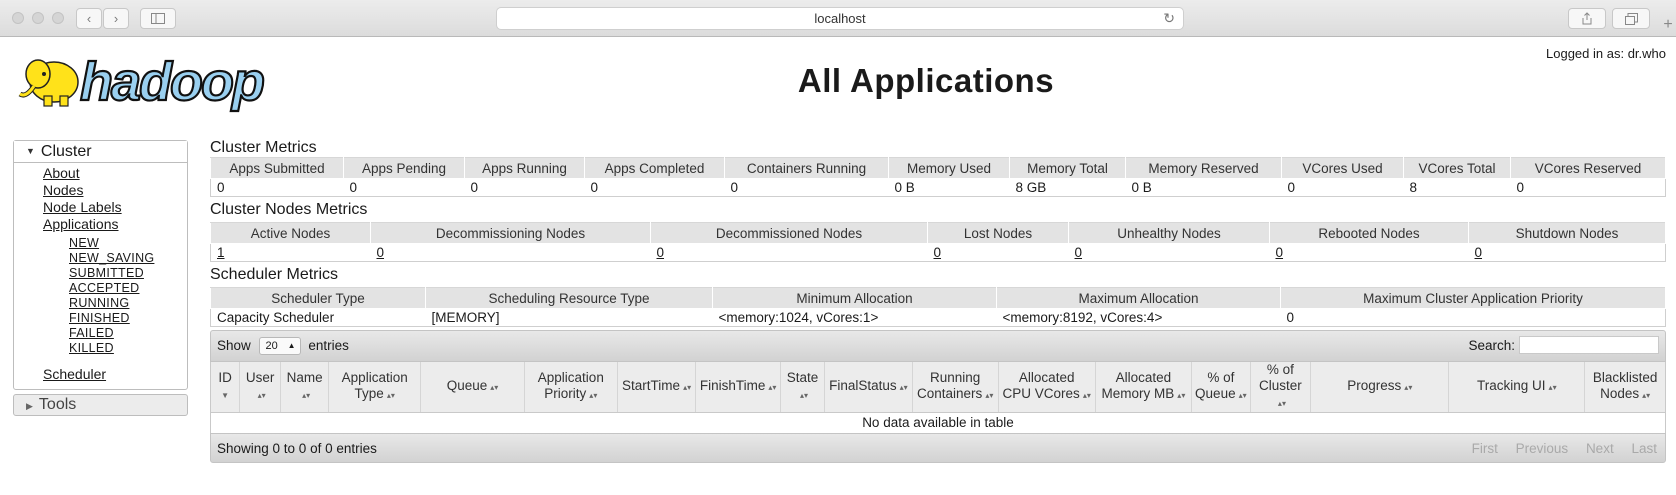 This screenshot has height=495, width=1676. What do you see at coordinates (1485, 448) in the screenshot?
I see `pager-first-button: First` at bounding box center [1485, 448].